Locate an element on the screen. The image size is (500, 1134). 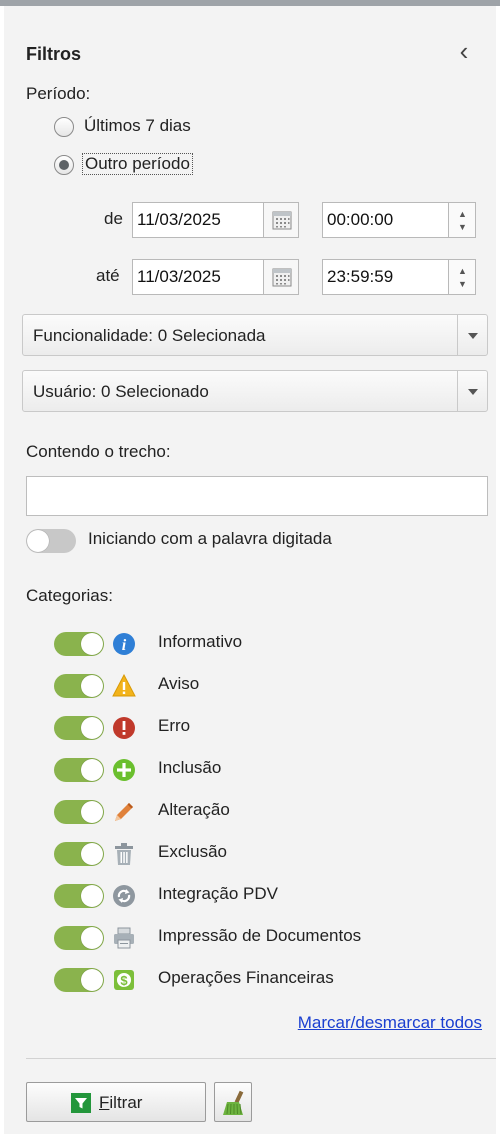
filter-button-label: Filtrar is located at coordinates (120, 1103).